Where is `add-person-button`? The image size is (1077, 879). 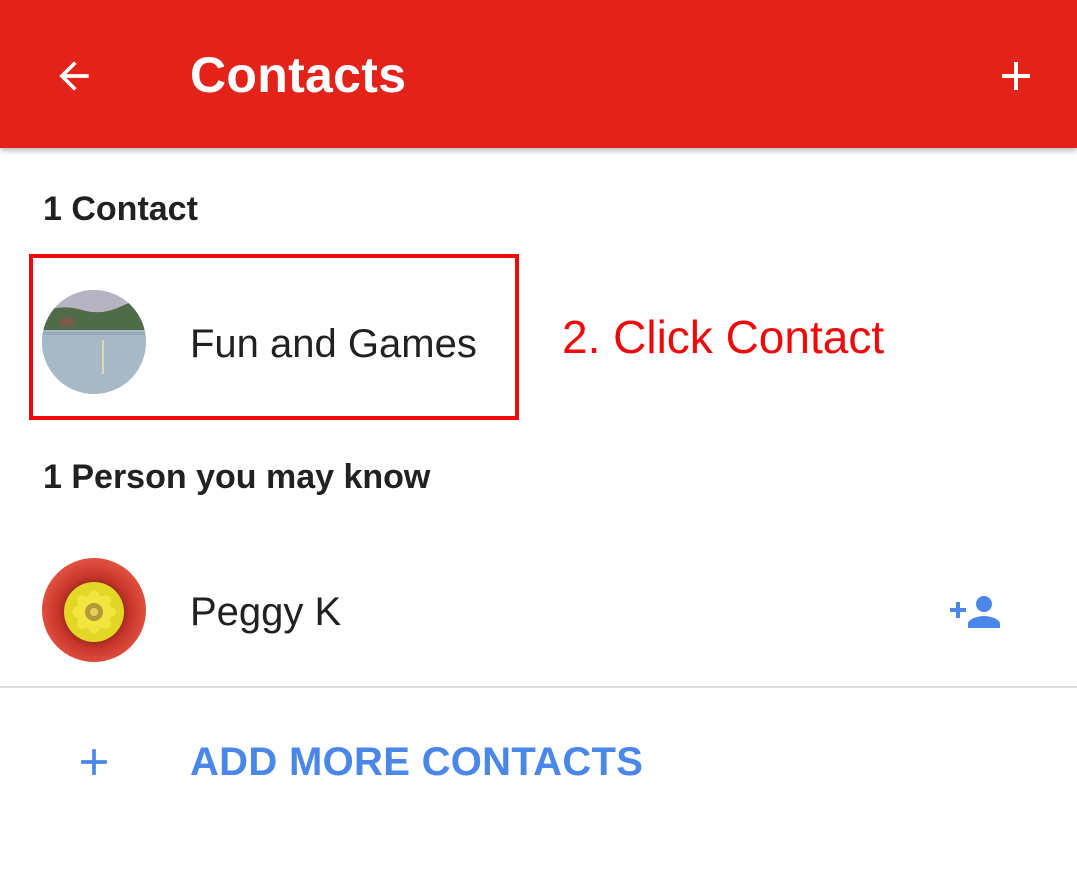 add-person-button is located at coordinates (975, 612).